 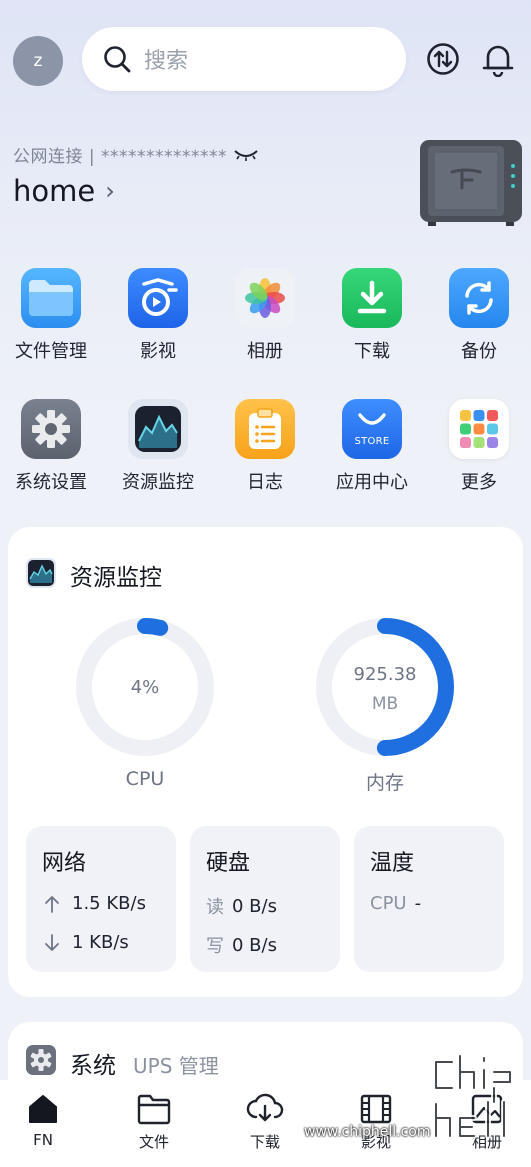 I want to click on bell-icon, so click(x=498, y=61).